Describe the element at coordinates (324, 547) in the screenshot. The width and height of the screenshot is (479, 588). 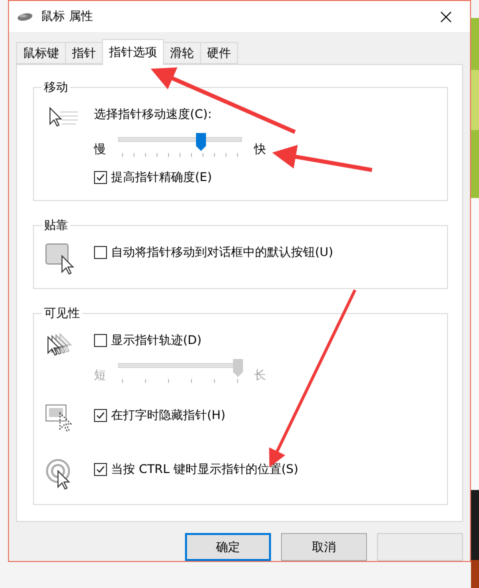
I see `dialog-button: 取消` at that location.